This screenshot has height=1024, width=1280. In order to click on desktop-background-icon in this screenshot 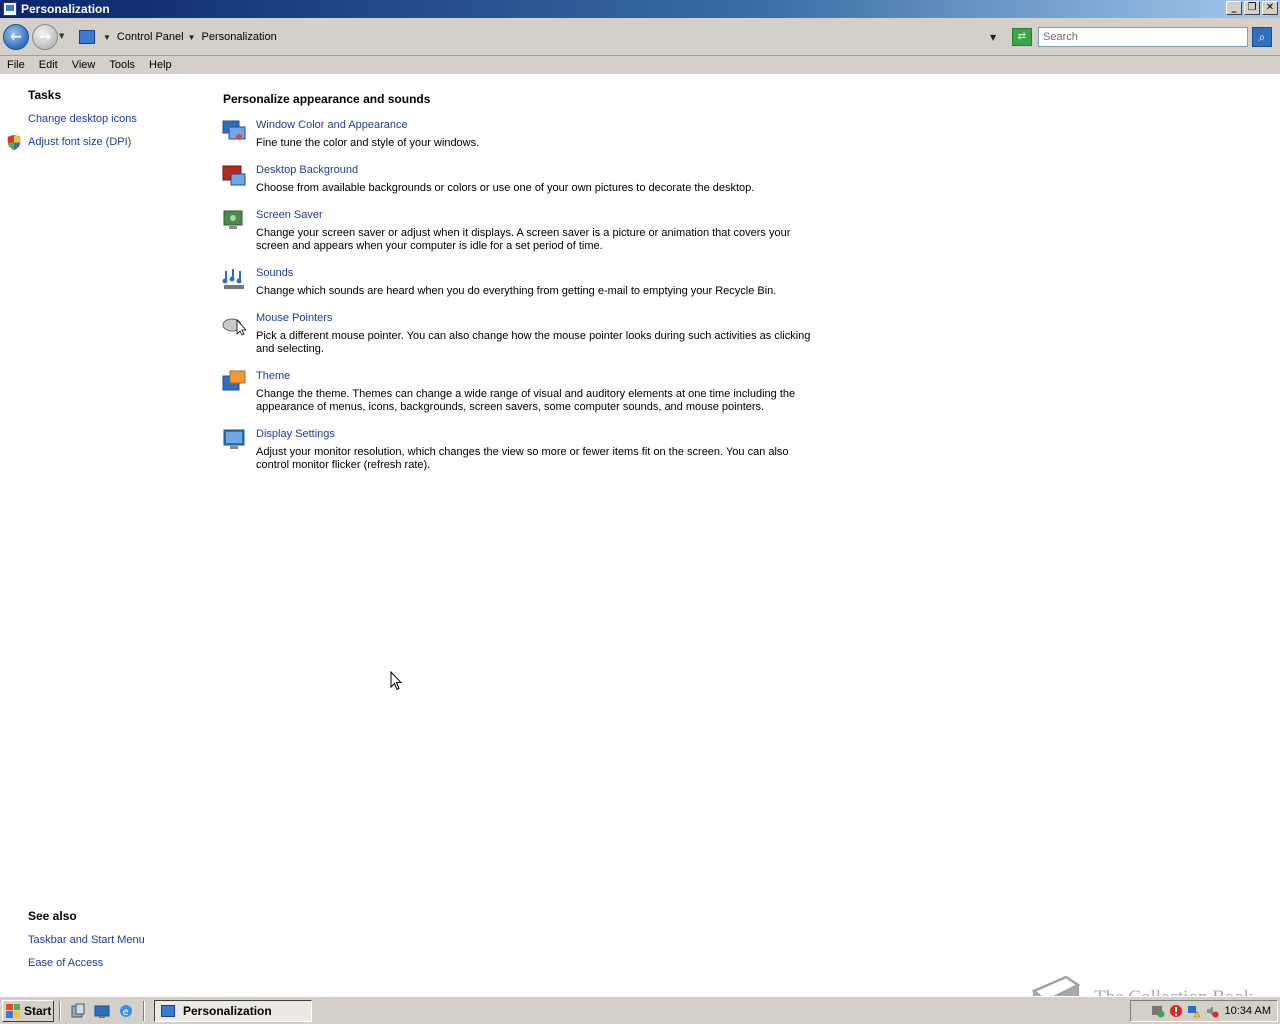, I will do `click(234, 175)`.